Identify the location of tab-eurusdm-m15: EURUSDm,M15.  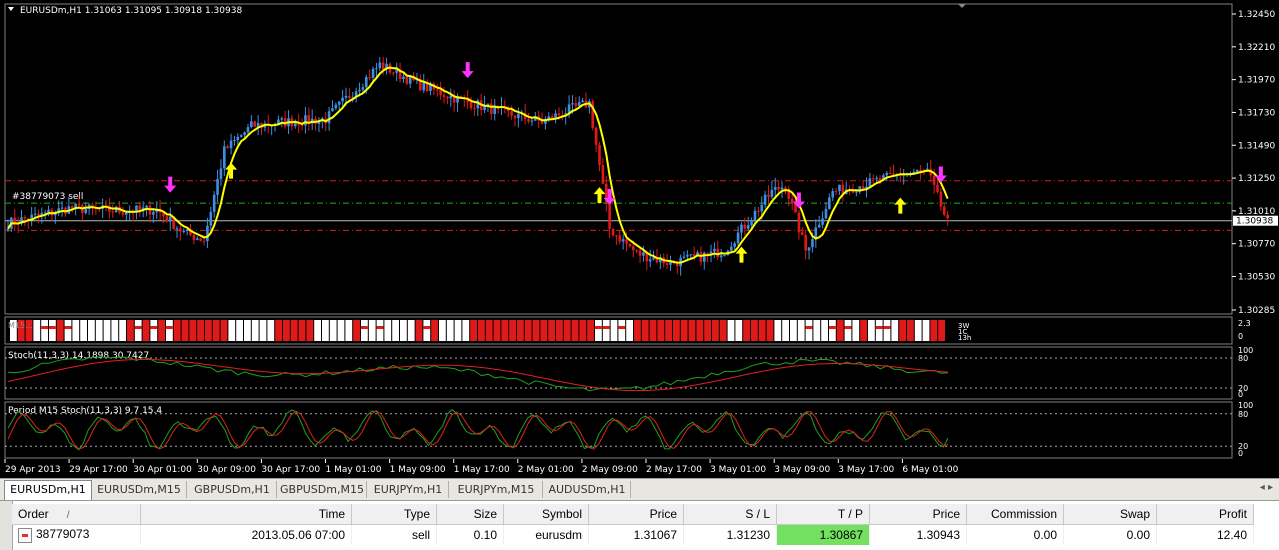
(139, 489).